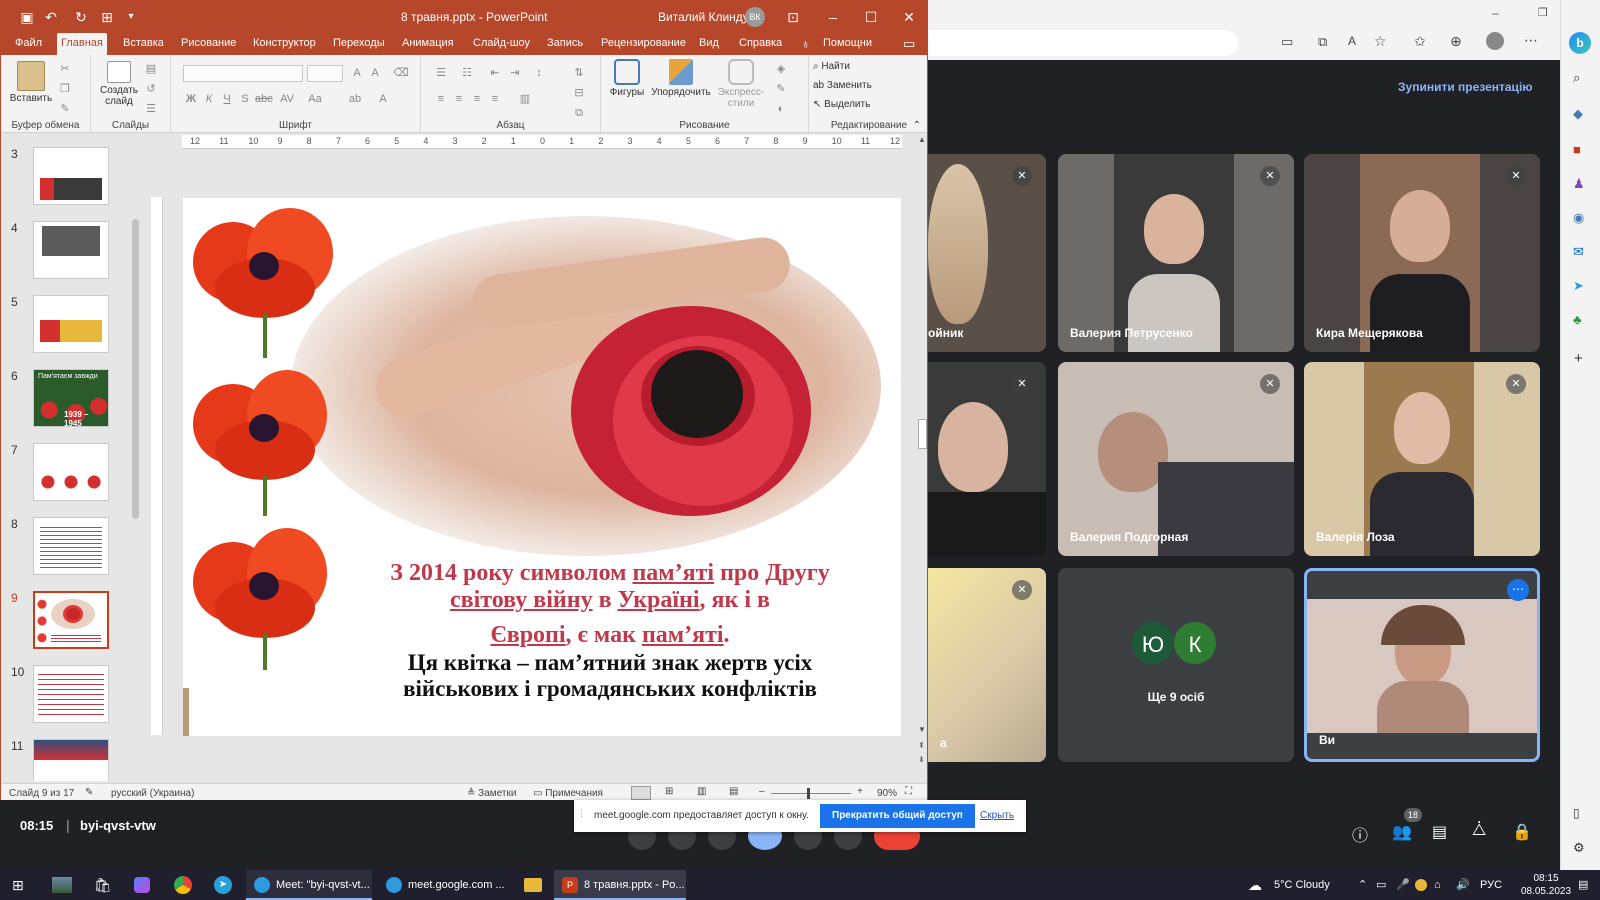  What do you see at coordinates (89, 792) in the screenshot?
I see `spellcheck-icon: ✎` at bounding box center [89, 792].